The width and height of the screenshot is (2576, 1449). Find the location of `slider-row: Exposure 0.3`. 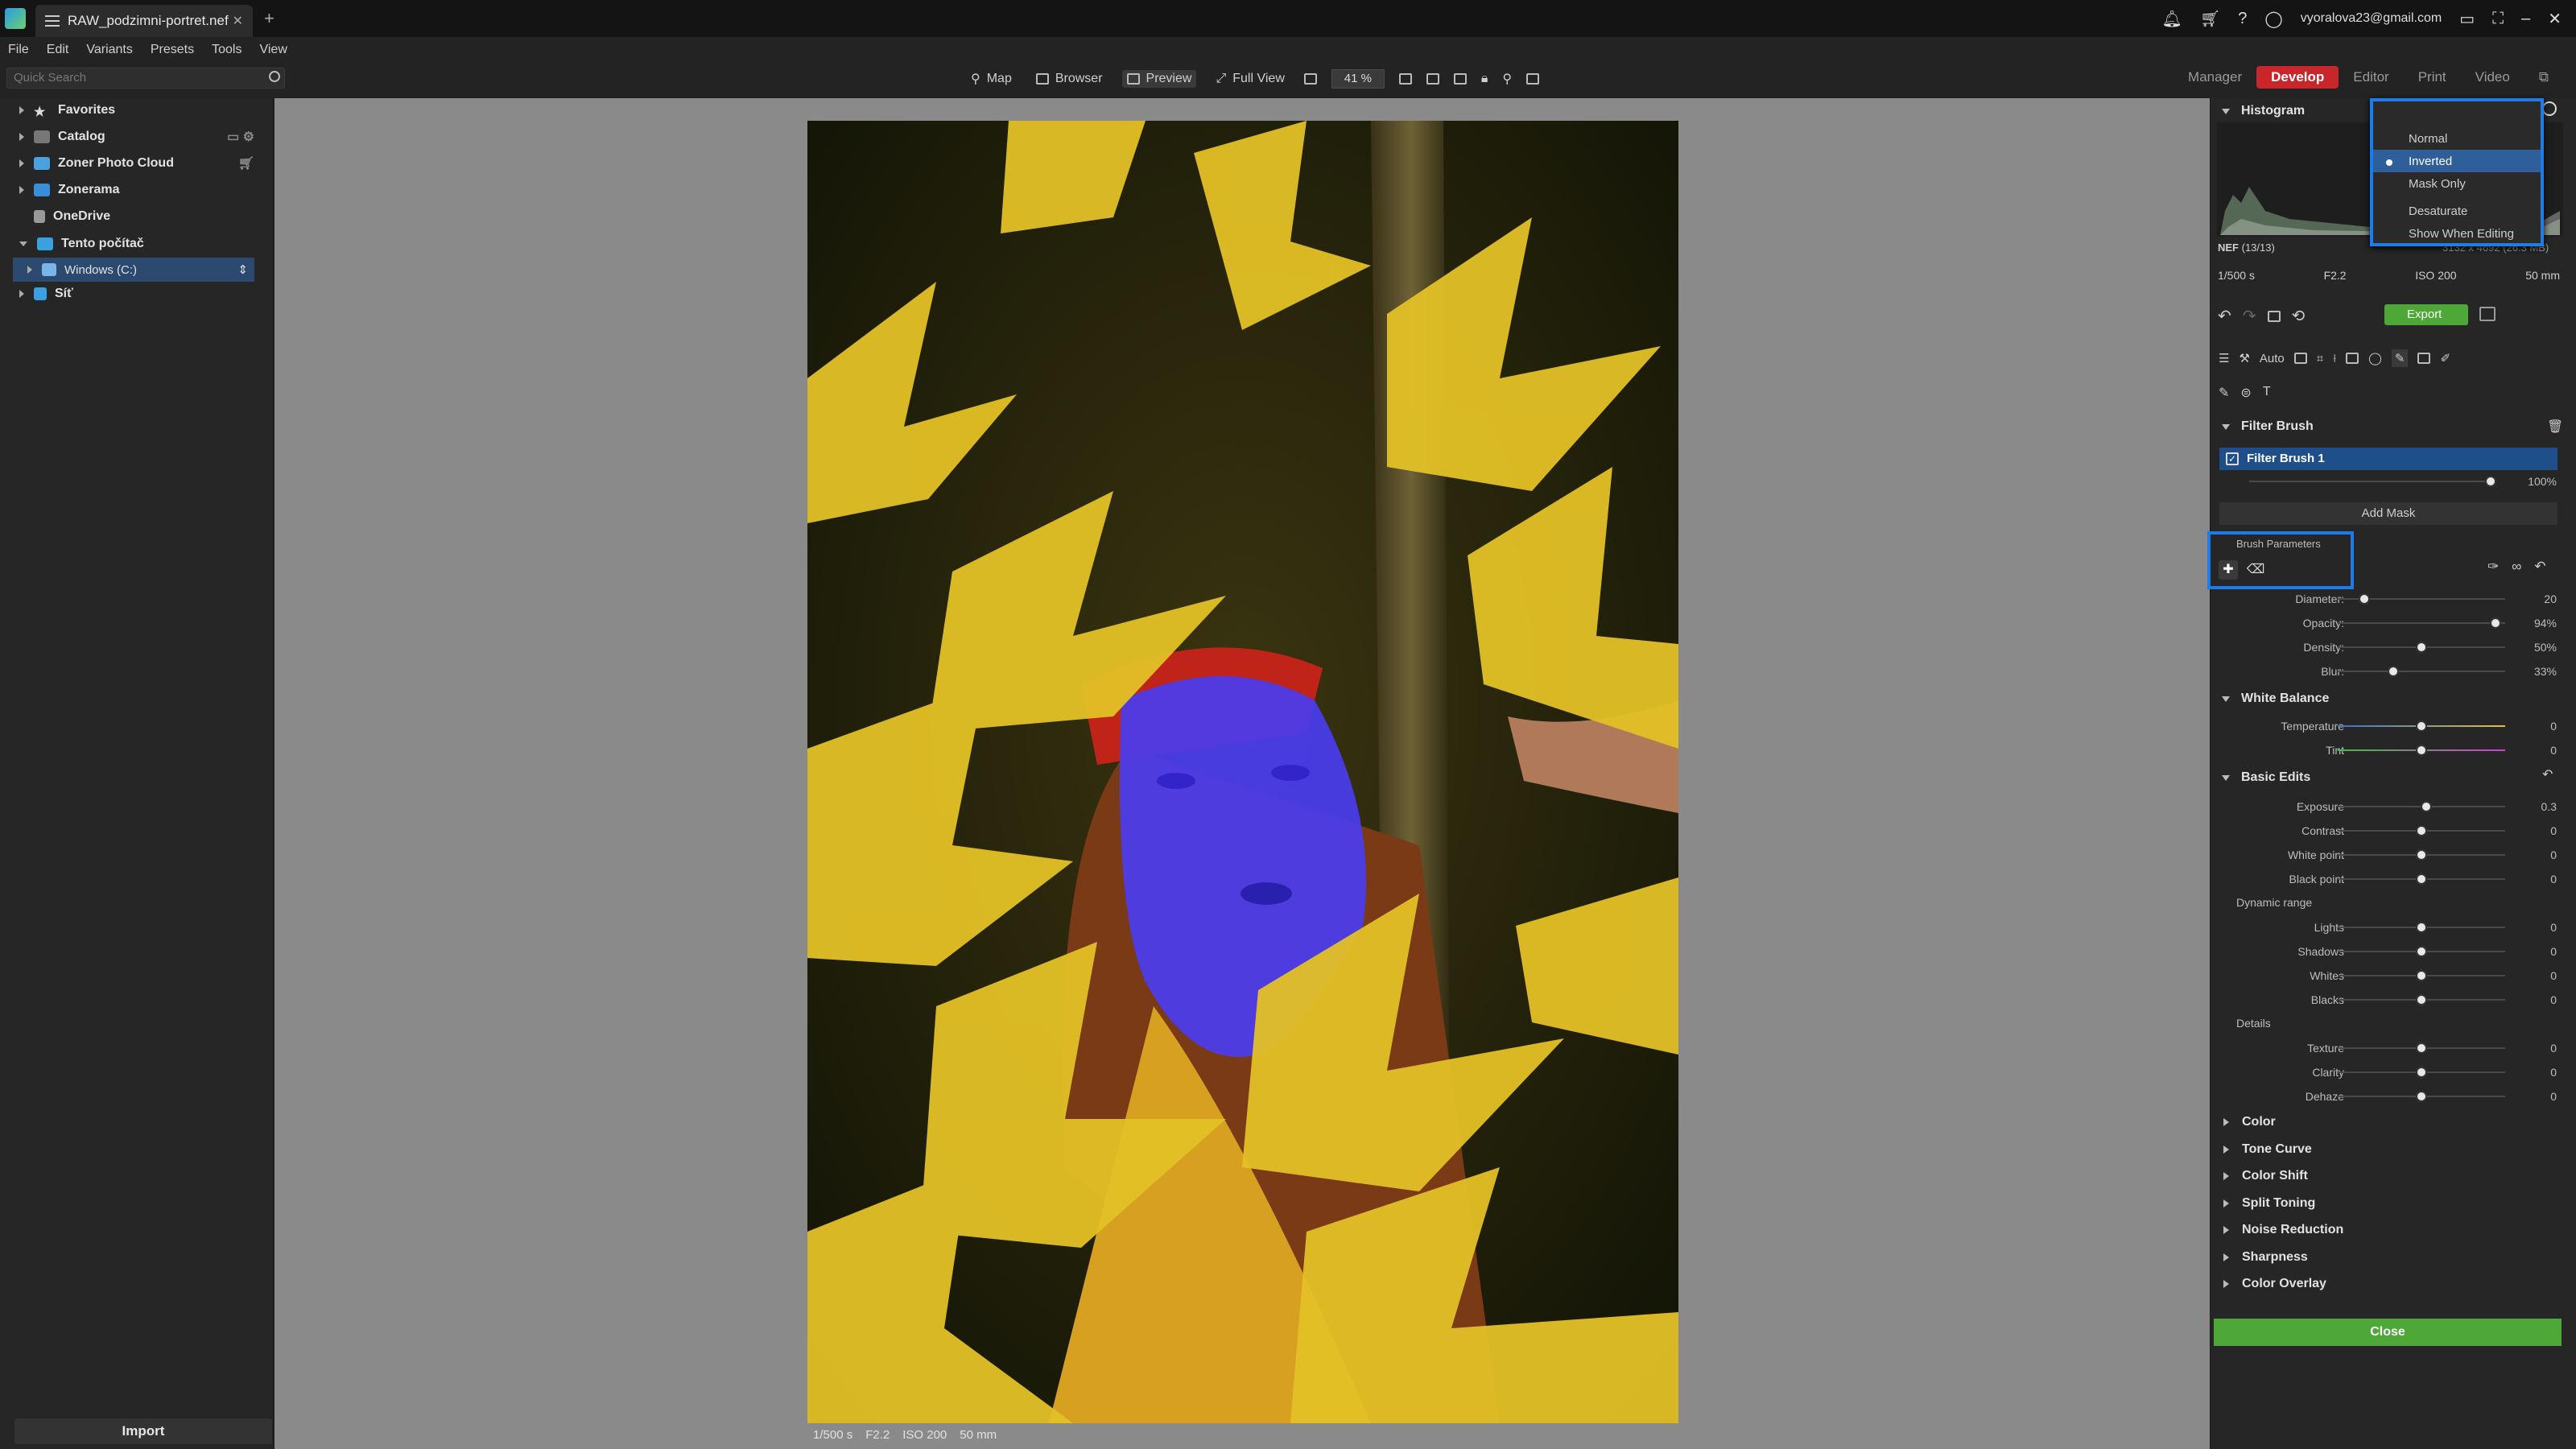

slider-row: Exposure 0.3 is located at coordinates (2391, 806).